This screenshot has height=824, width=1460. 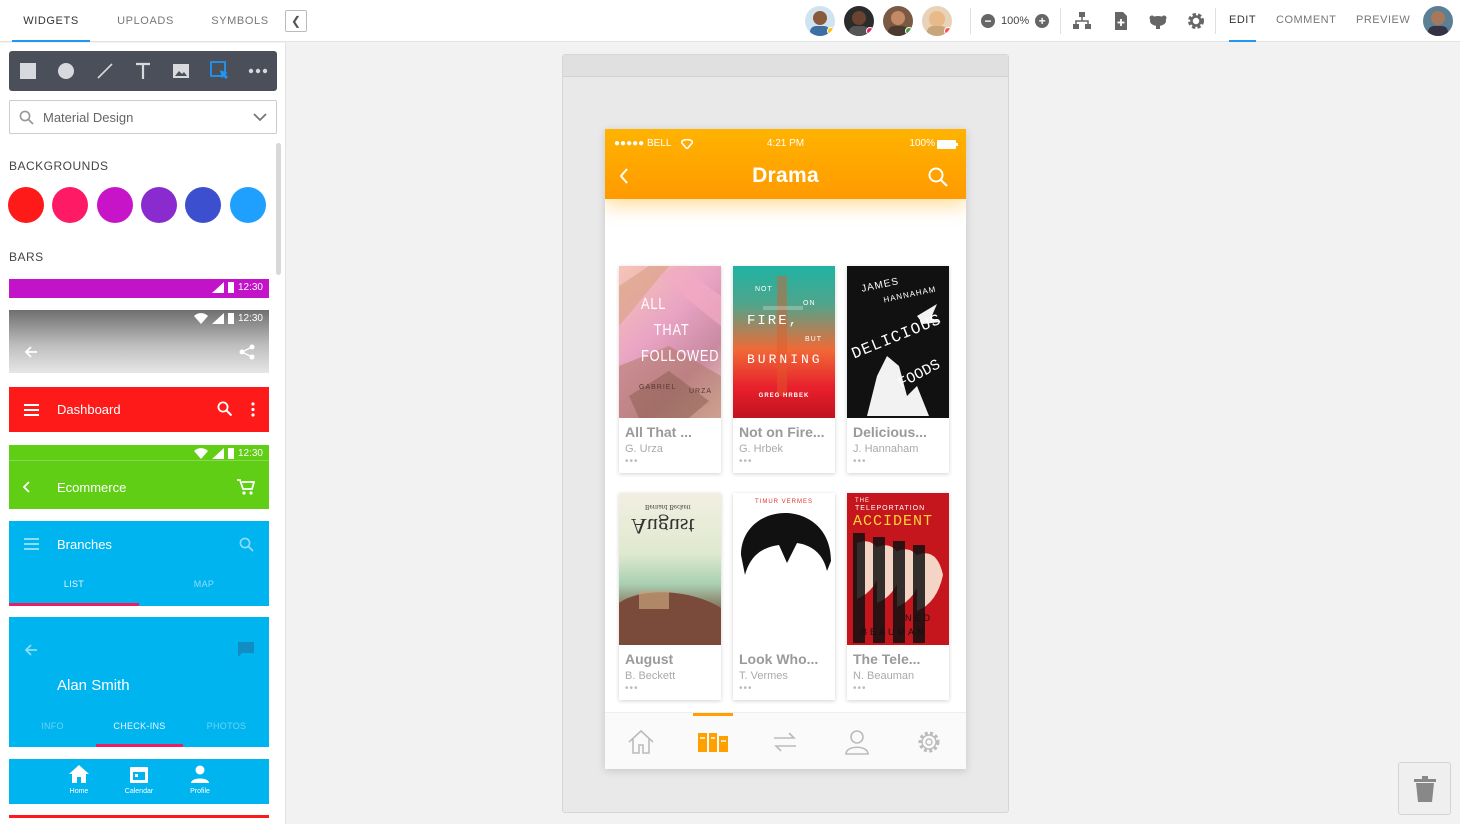 I want to click on divider, so click(x=139, y=460).